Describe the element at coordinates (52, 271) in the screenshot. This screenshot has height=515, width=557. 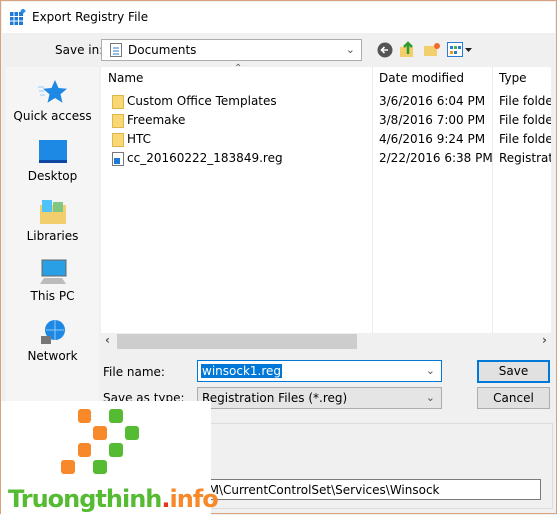
I see `computer-icon` at that location.